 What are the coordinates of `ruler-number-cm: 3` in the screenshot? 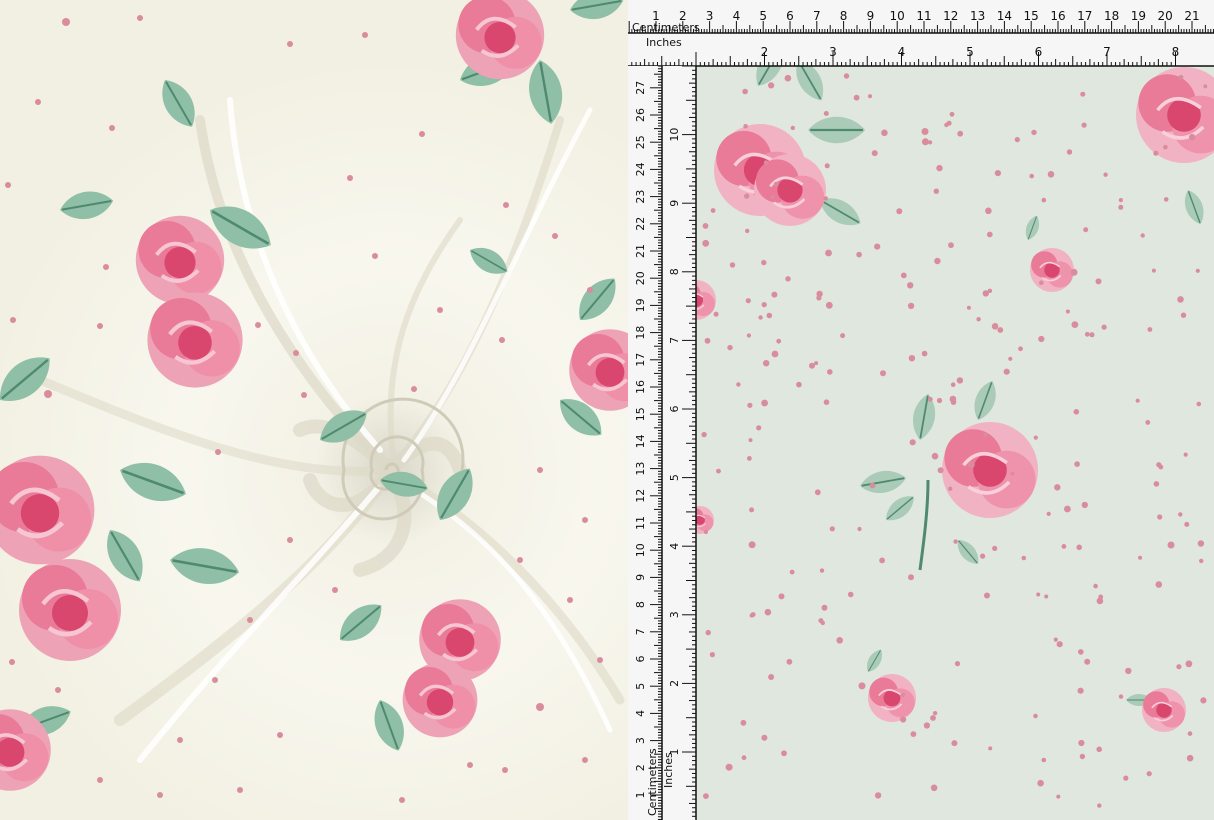 It's located at (710, 16).